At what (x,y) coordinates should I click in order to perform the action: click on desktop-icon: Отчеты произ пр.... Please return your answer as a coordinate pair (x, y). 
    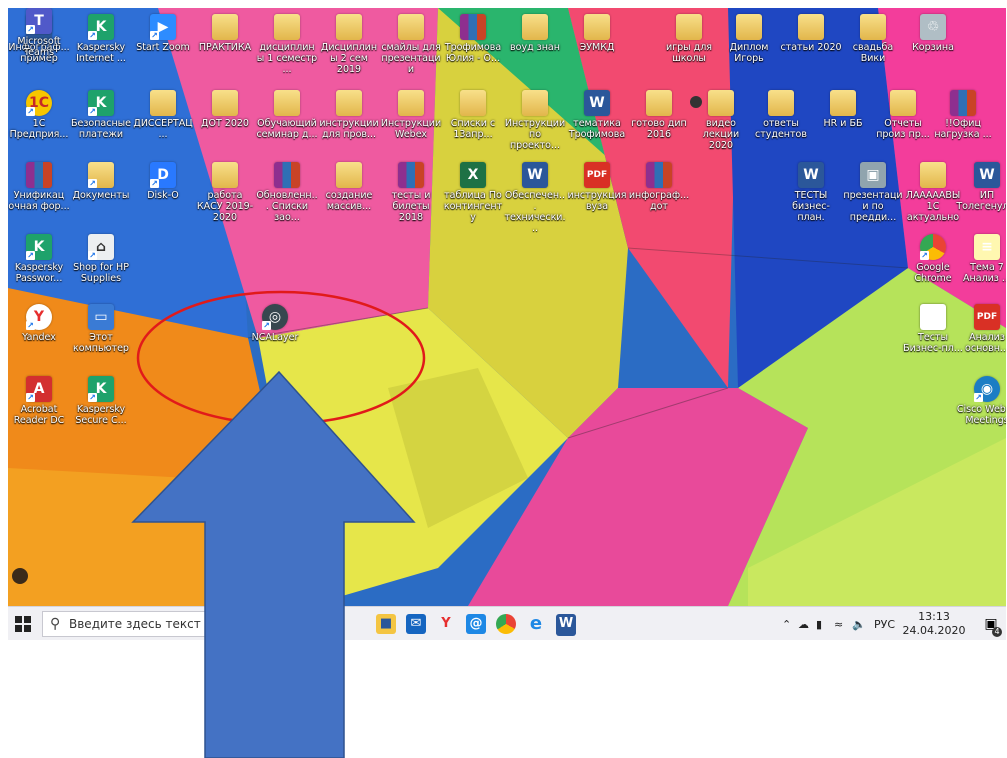
    Looking at the image, I should click on (903, 115).